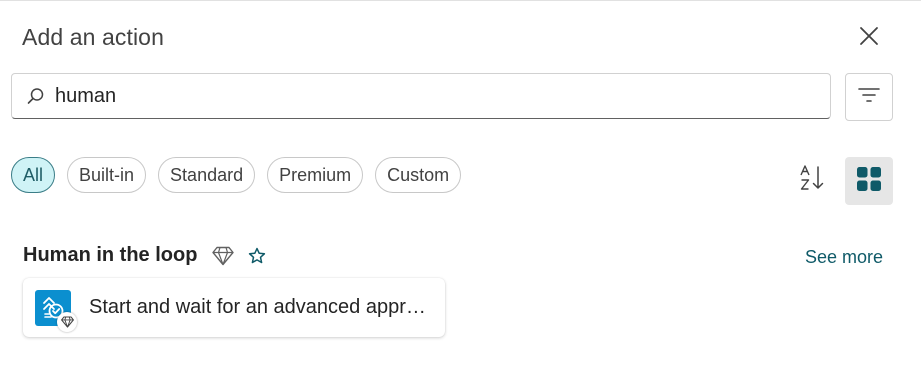 The height and width of the screenshot is (376, 921). I want to click on chip-standard: Standard, so click(207, 175).